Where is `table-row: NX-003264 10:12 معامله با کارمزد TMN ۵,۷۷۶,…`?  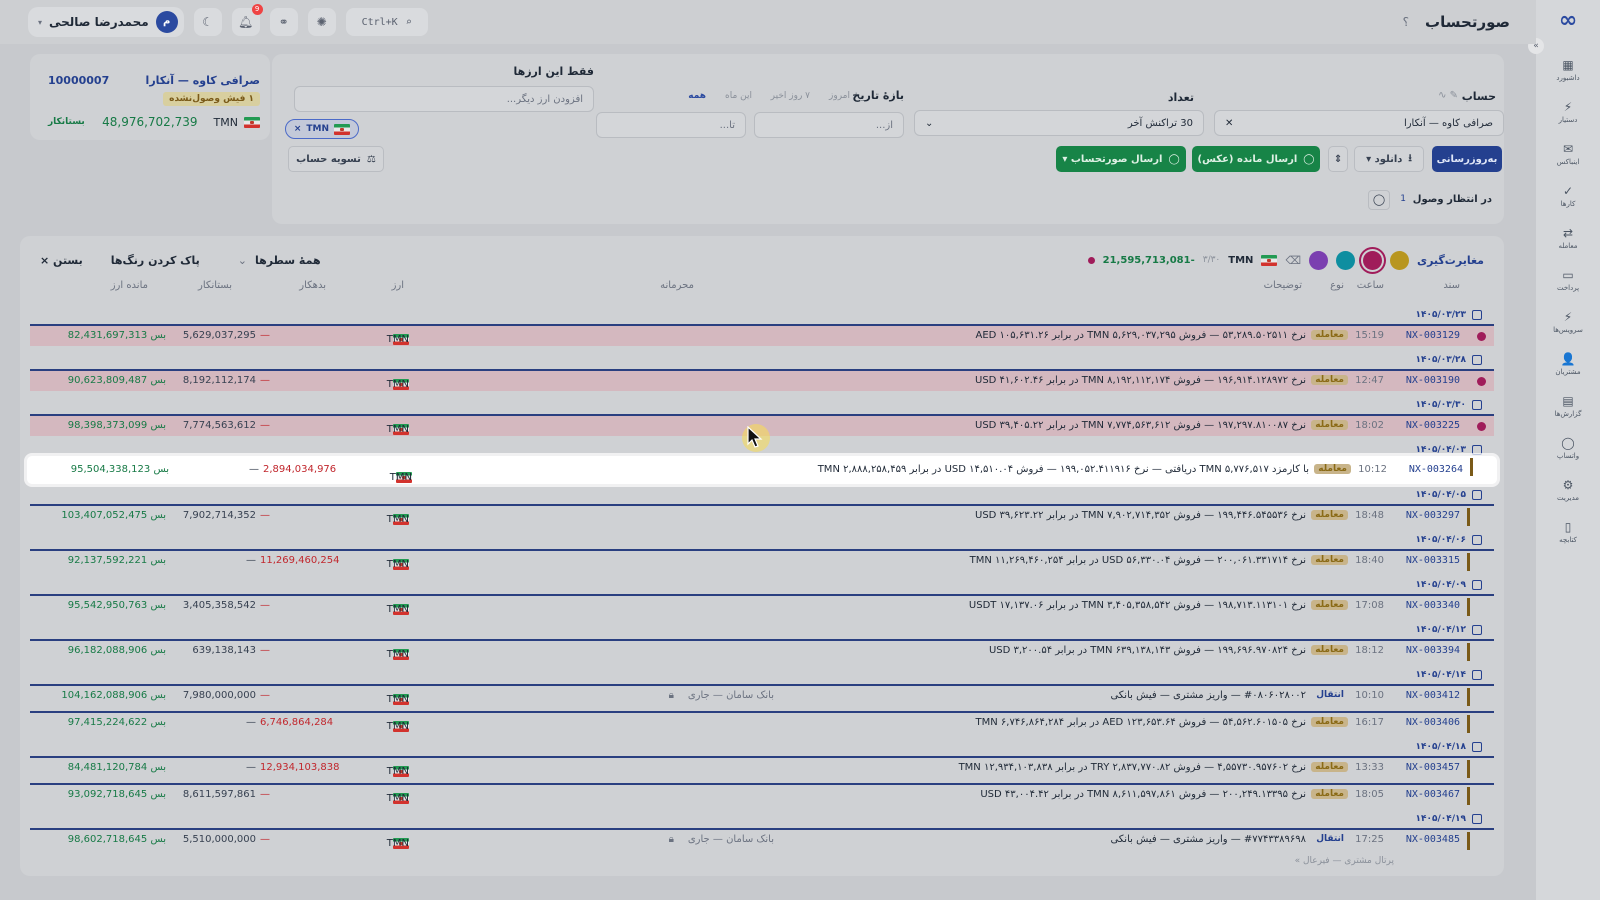 table-row: NX-003264 10:12 معامله با کارمزد TMN ۵,۷۷۶,… is located at coordinates (762, 470).